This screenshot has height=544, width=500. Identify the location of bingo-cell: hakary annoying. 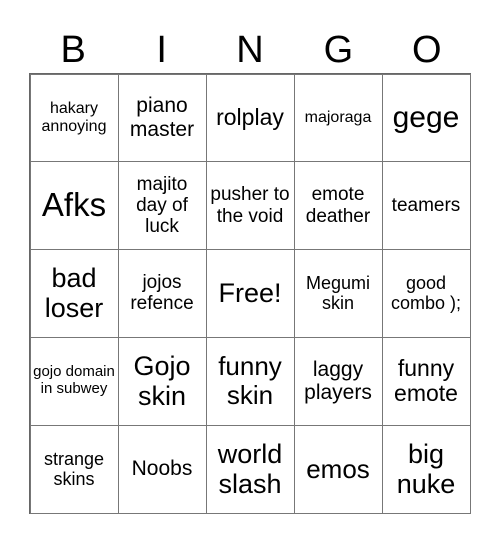
(74, 118).